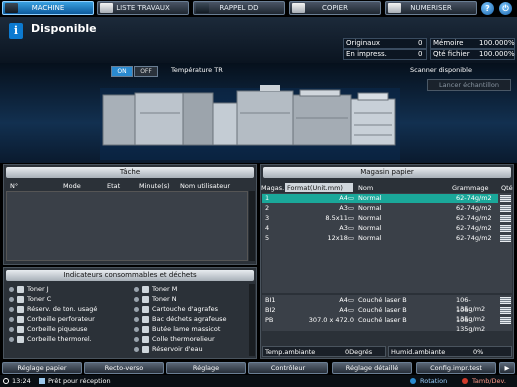 The width and height of the screenshot is (517, 387). Describe the element at coordinates (177, 349) in the screenshot. I see `consumable-label: Réservoir d'eau` at that location.